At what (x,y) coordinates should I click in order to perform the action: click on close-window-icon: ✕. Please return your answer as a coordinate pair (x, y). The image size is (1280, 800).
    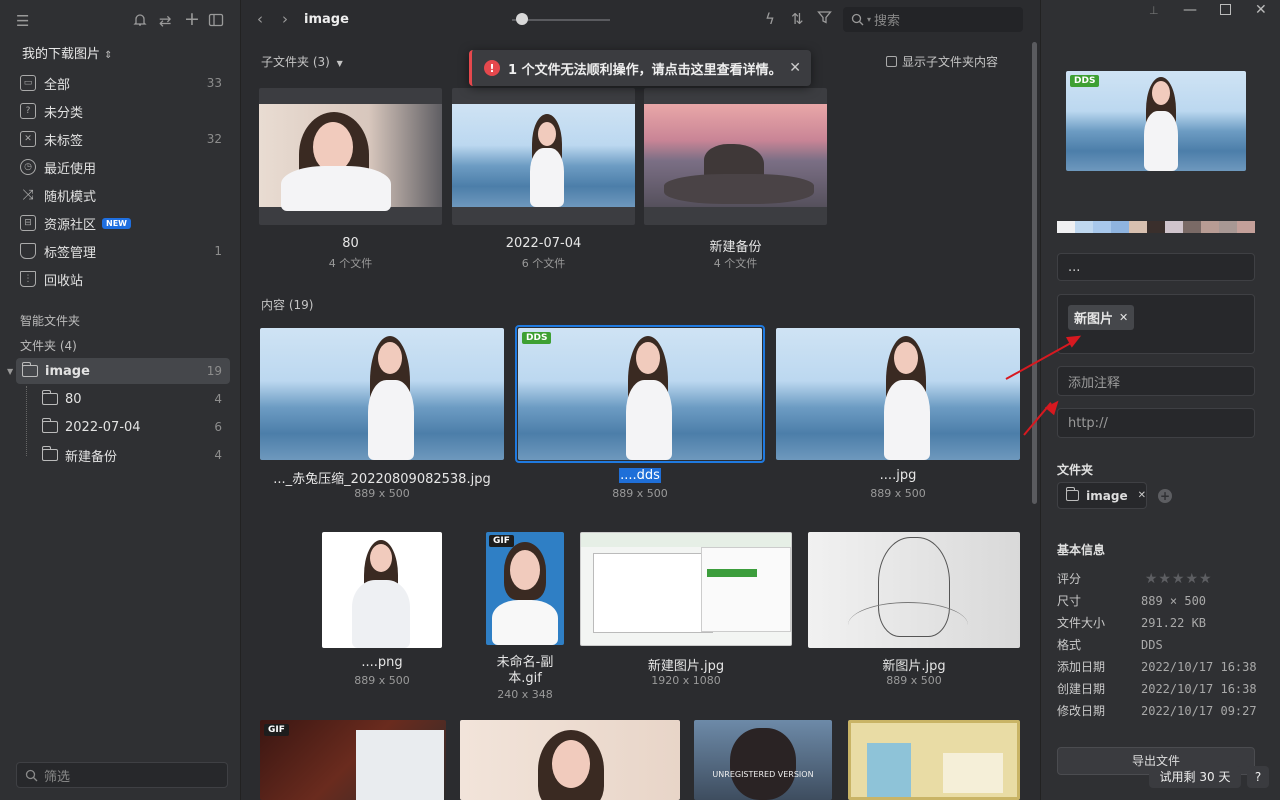
    Looking at the image, I should click on (1261, 10).